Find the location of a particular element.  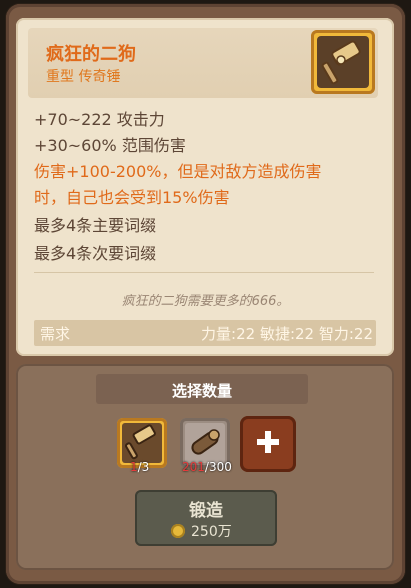

flavor-text: 疯狂的二狗需要更多的666。 is located at coordinates (205, 301).